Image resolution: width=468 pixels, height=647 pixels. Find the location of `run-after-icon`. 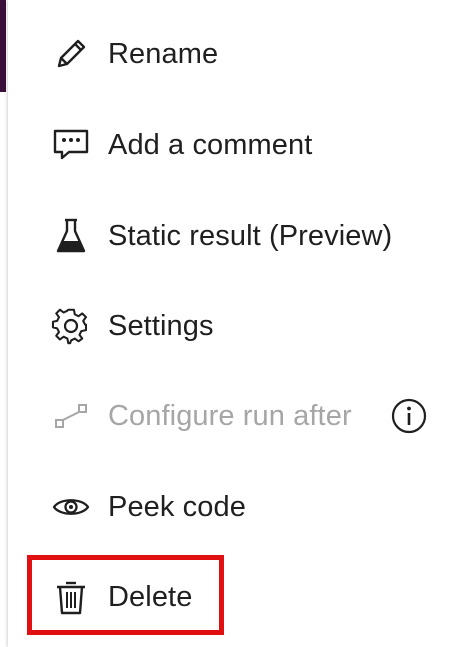

run-after-icon is located at coordinates (71, 416).